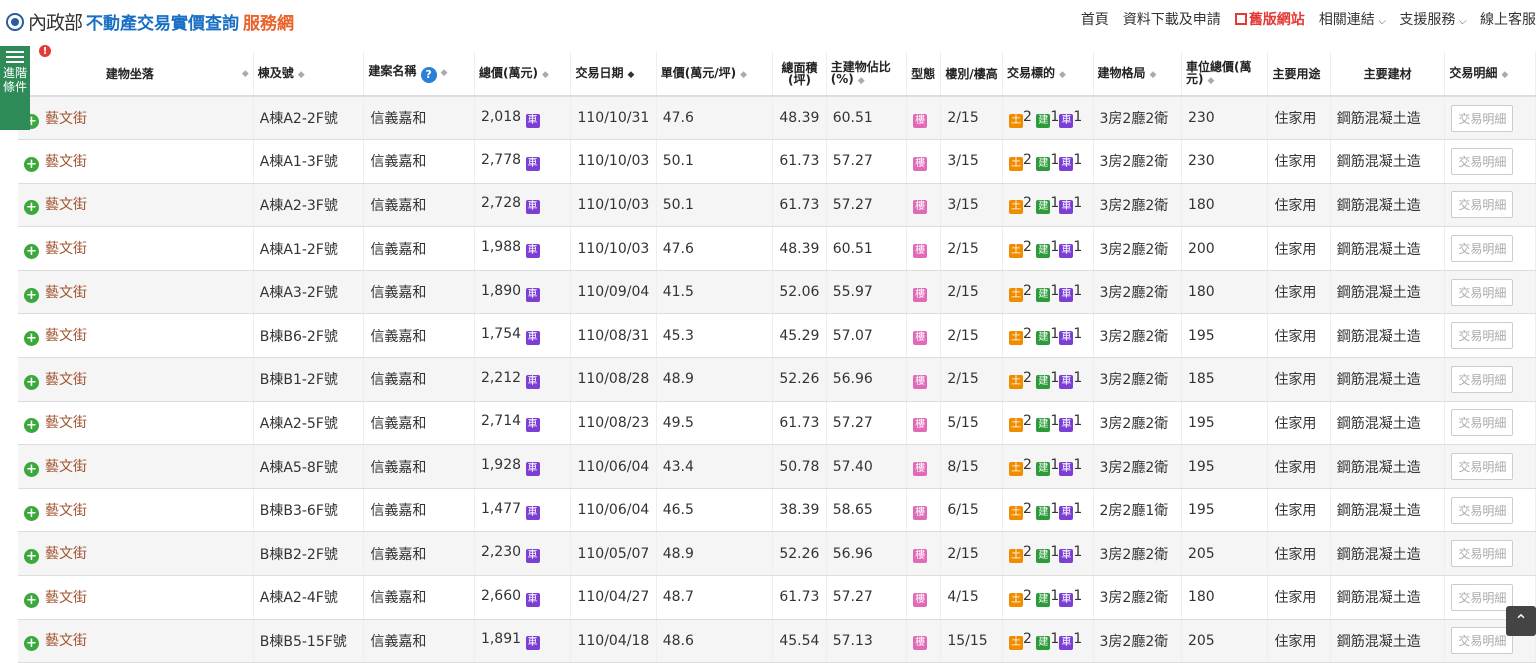 The width and height of the screenshot is (1536, 663). I want to click on nav-service: 線上客服, so click(1508, 19).